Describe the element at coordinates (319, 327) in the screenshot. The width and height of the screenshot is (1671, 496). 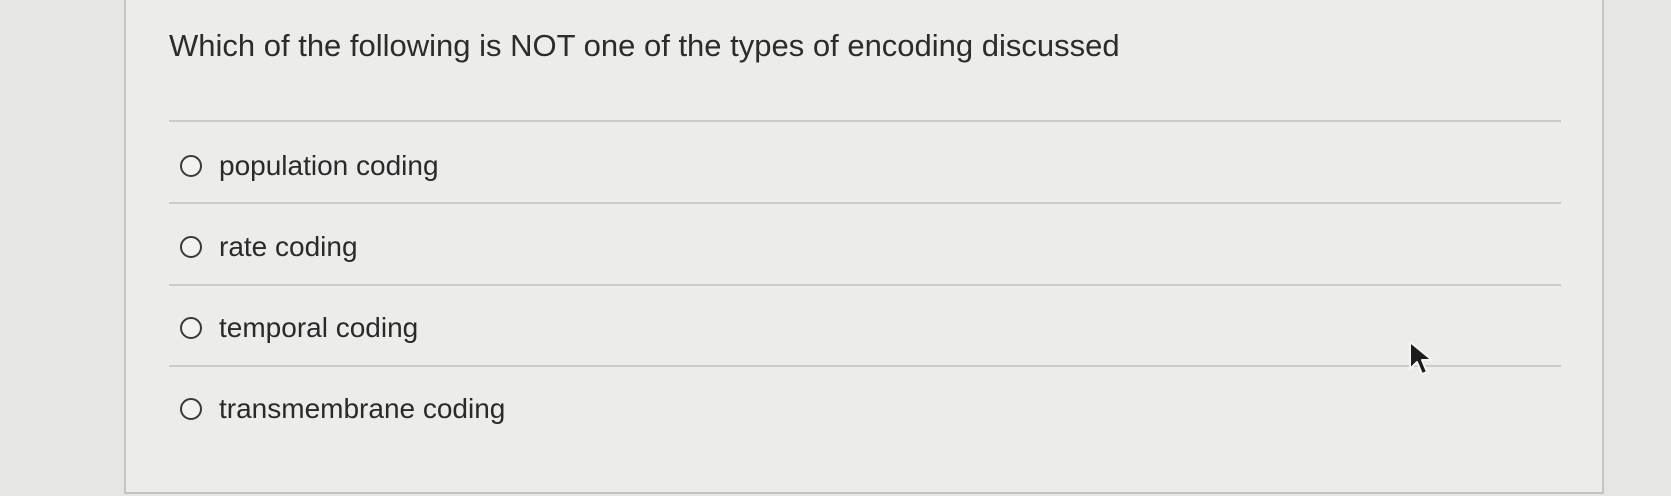
I see `answer-label: temporal coding` at that location.